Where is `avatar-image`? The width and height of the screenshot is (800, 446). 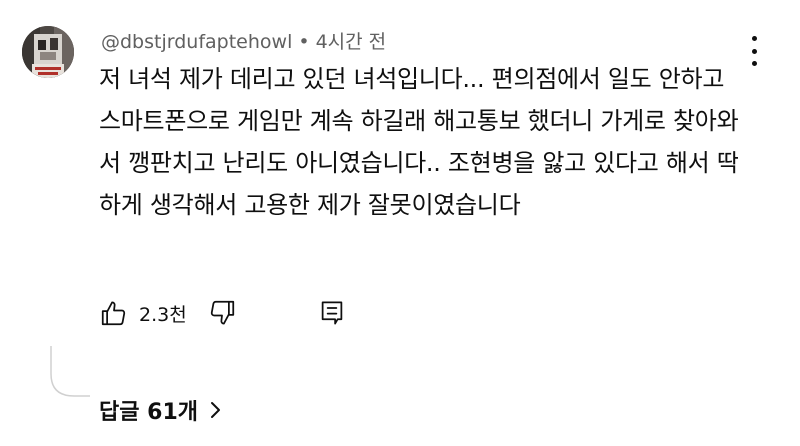
avatar-image is located at coordinates (48, 52).